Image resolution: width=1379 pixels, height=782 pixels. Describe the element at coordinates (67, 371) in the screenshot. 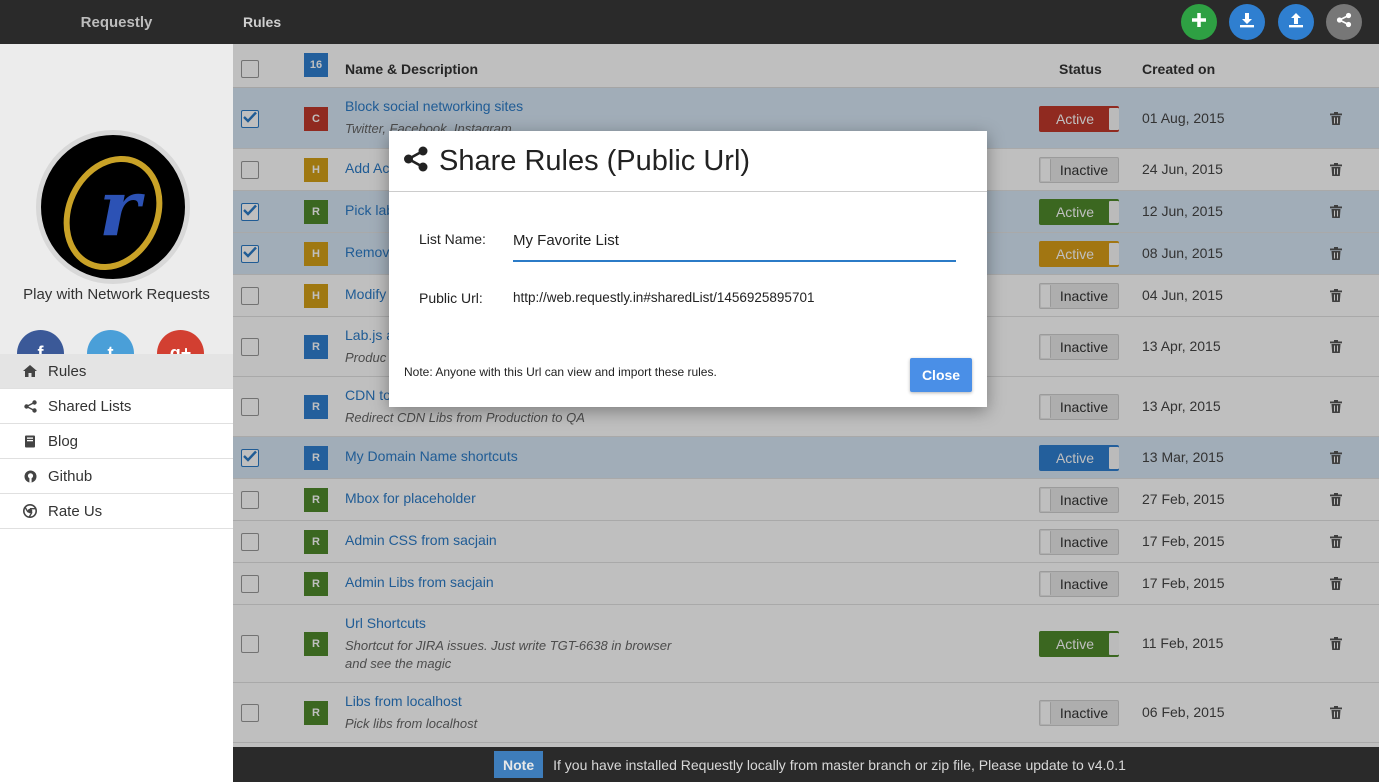

I see `sidebar-item-label: Rules` at that location.